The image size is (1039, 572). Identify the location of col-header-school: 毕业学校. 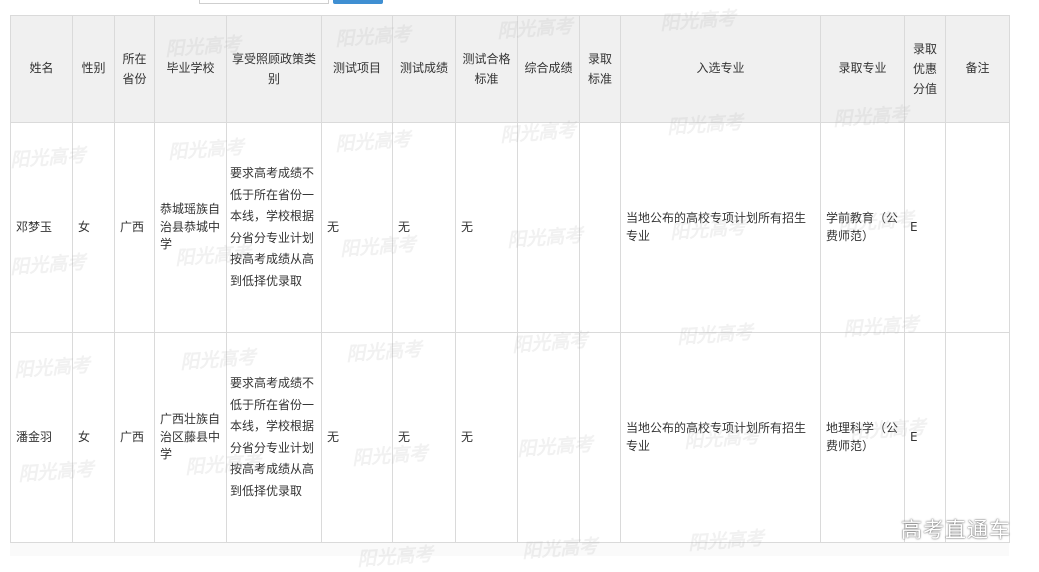
(190, 69).